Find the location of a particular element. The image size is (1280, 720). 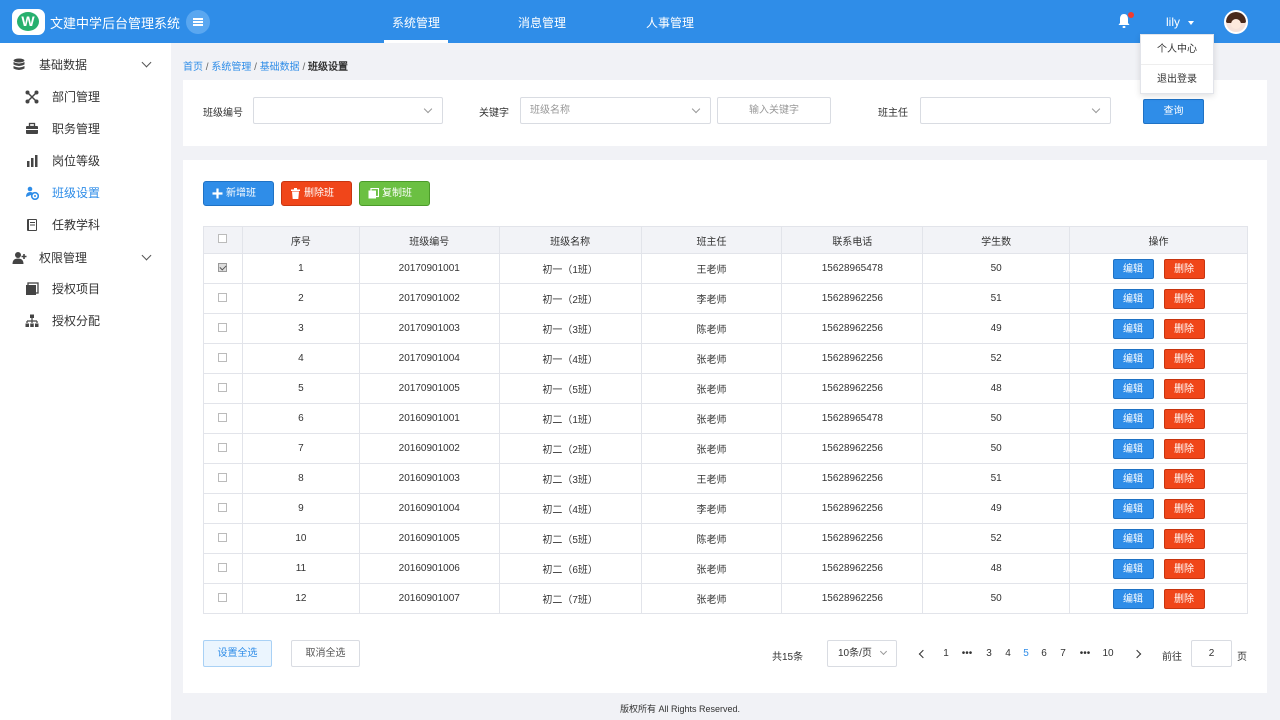

menu-item-logout: 退出登录 is located at coordinates (1177, 78).